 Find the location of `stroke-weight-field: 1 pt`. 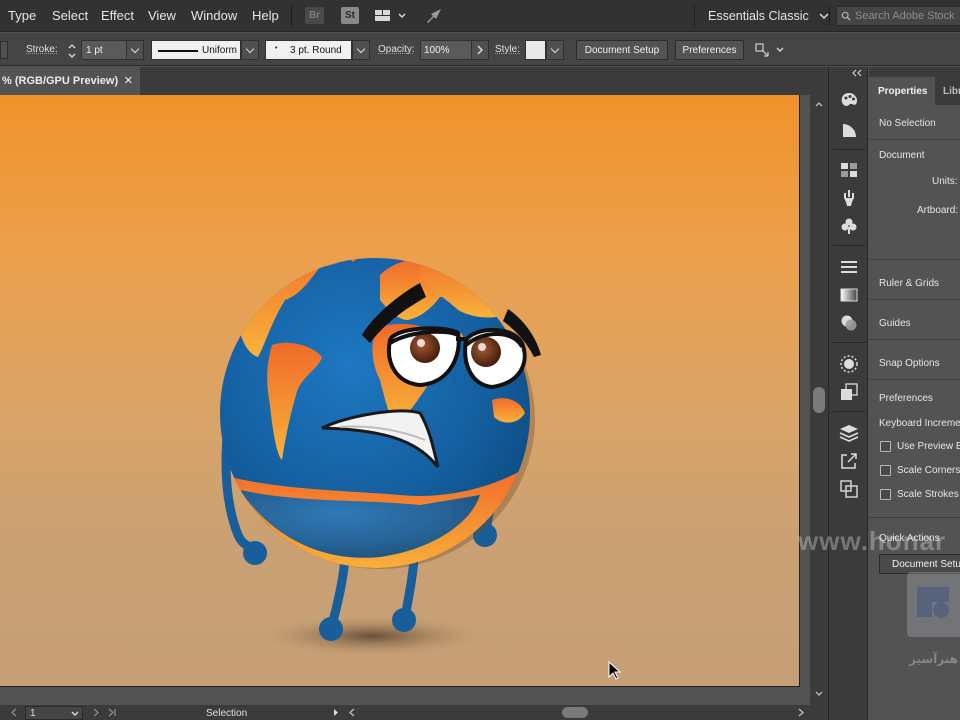

stroke-weight-field: 1 pt is located at coordinates (104, 50).